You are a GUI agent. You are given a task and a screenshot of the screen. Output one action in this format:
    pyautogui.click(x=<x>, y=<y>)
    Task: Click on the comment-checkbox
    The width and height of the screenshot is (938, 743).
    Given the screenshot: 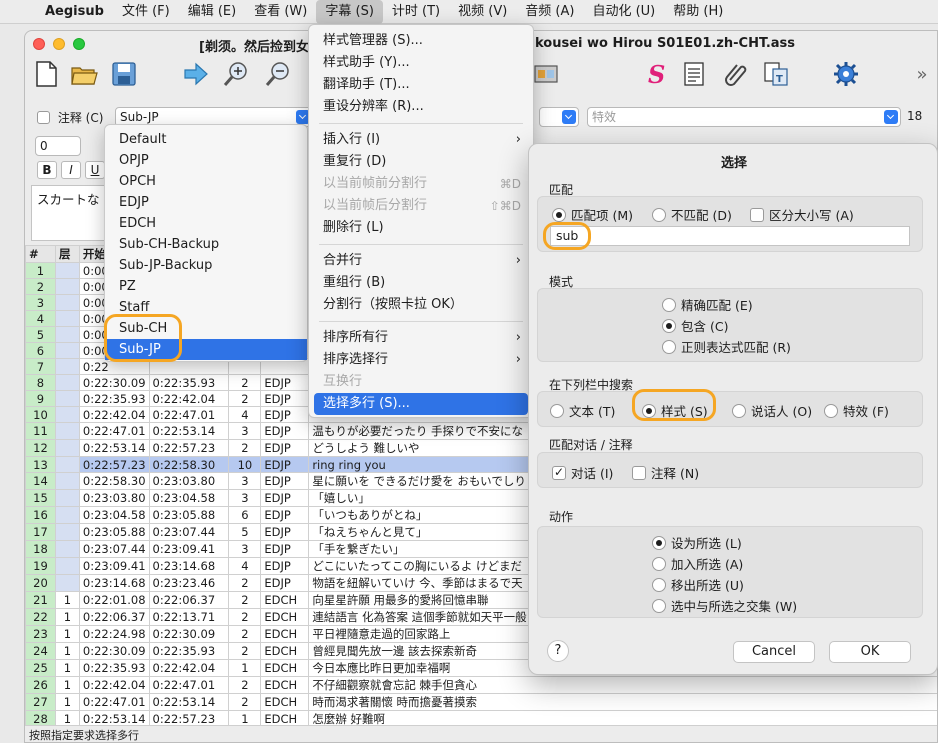 What is the action you would take?
    pyautogui.click(x=43, y=117)
    